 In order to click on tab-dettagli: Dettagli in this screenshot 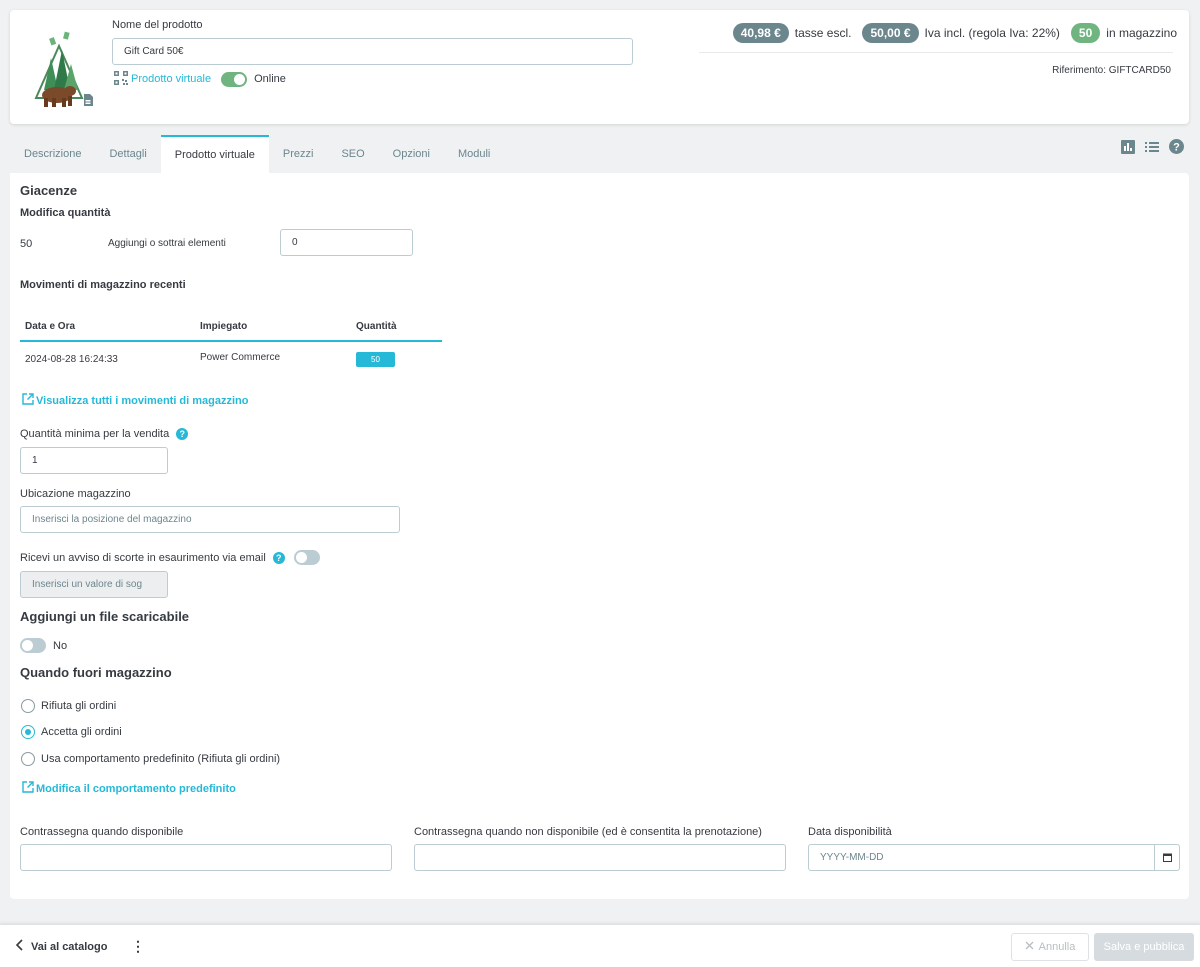, I will do `click(127, 153)`.